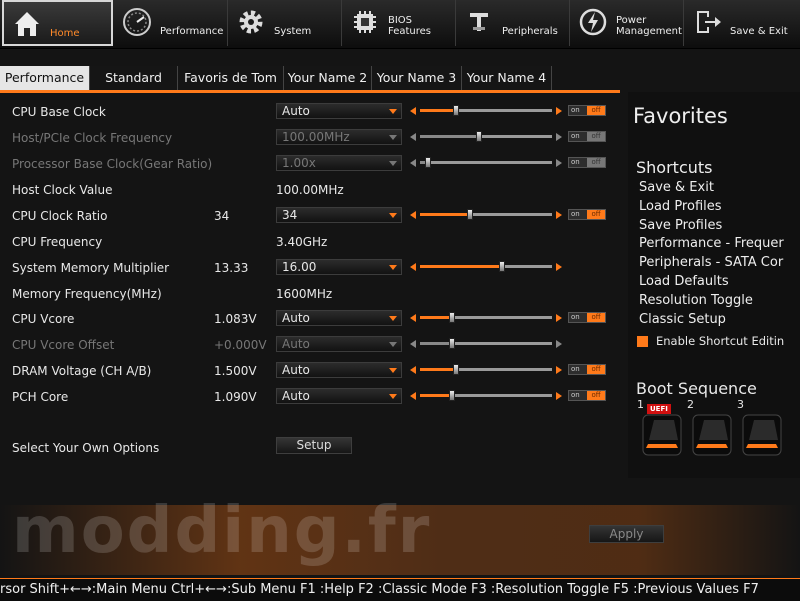  Describe the element at coordinates (680, 225) in the screenshot. I see `shortcut-item: Save Profiles` at that location.